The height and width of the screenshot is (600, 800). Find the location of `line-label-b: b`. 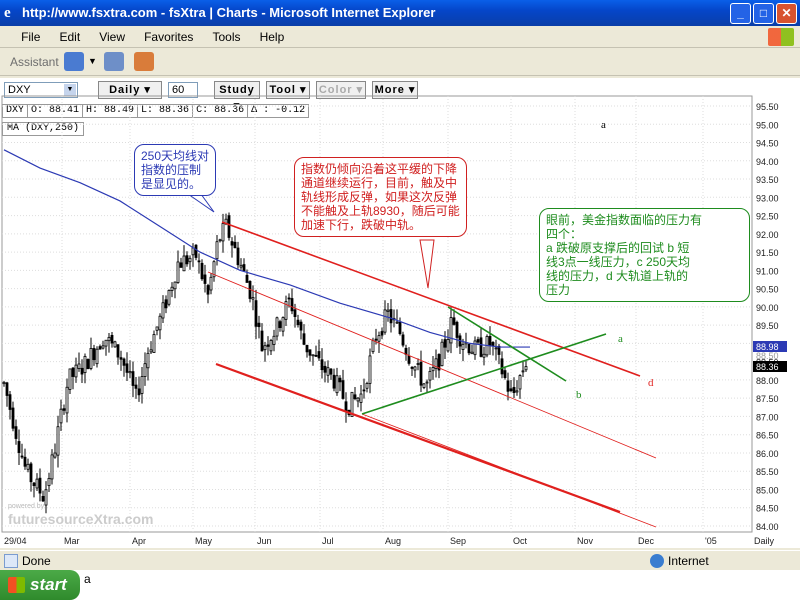

line-label-b: b is located at coordinates (579, 395).